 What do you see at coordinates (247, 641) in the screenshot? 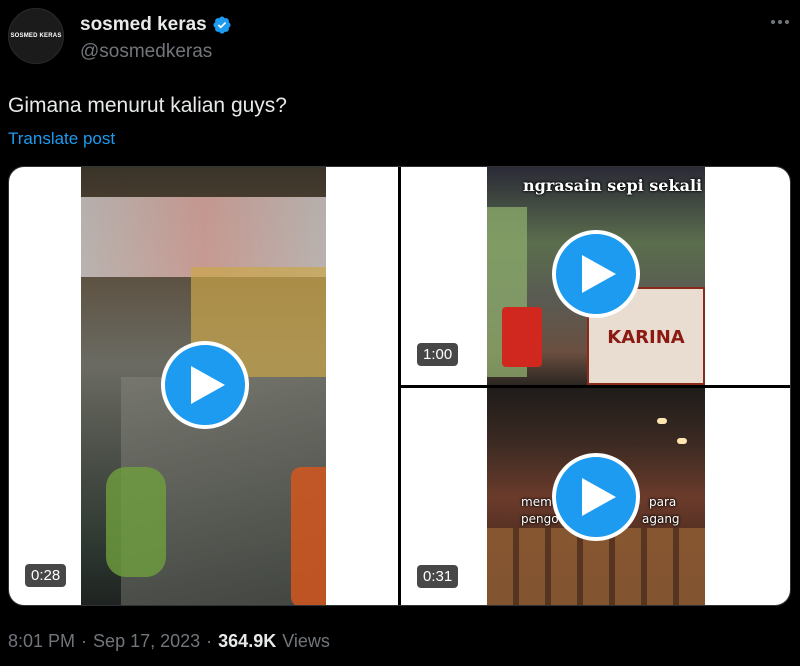
I see `views-count: 364.9K` at bounding box center [247, 641].